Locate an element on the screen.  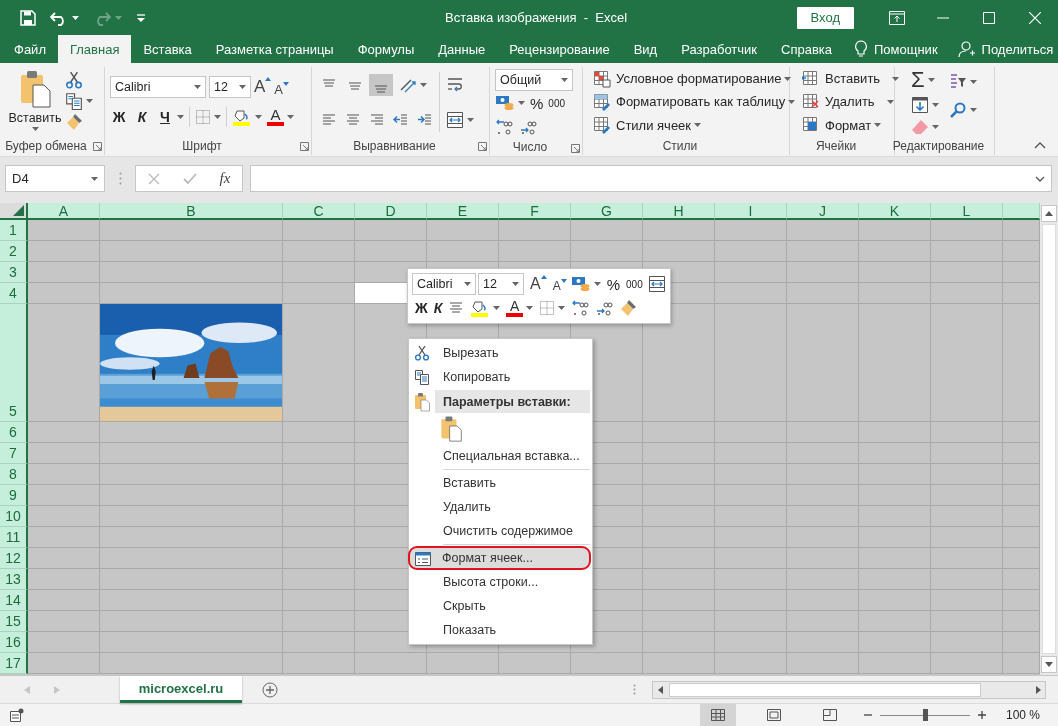
styles-menu-button: Условное форматирование is located at coordinates (704, 79).